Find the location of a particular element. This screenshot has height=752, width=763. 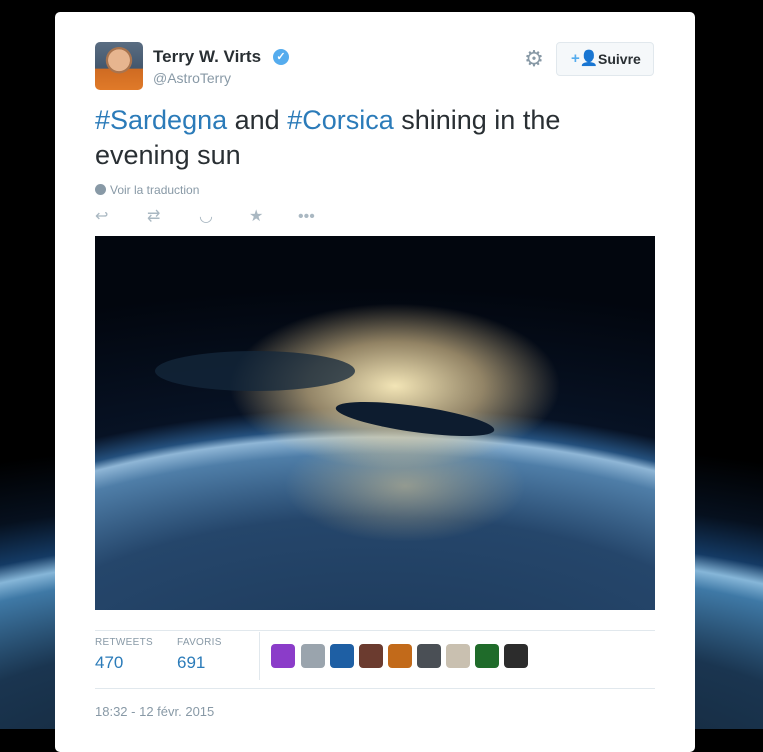

star-icon: ★ is located at coordinates (256, 217).